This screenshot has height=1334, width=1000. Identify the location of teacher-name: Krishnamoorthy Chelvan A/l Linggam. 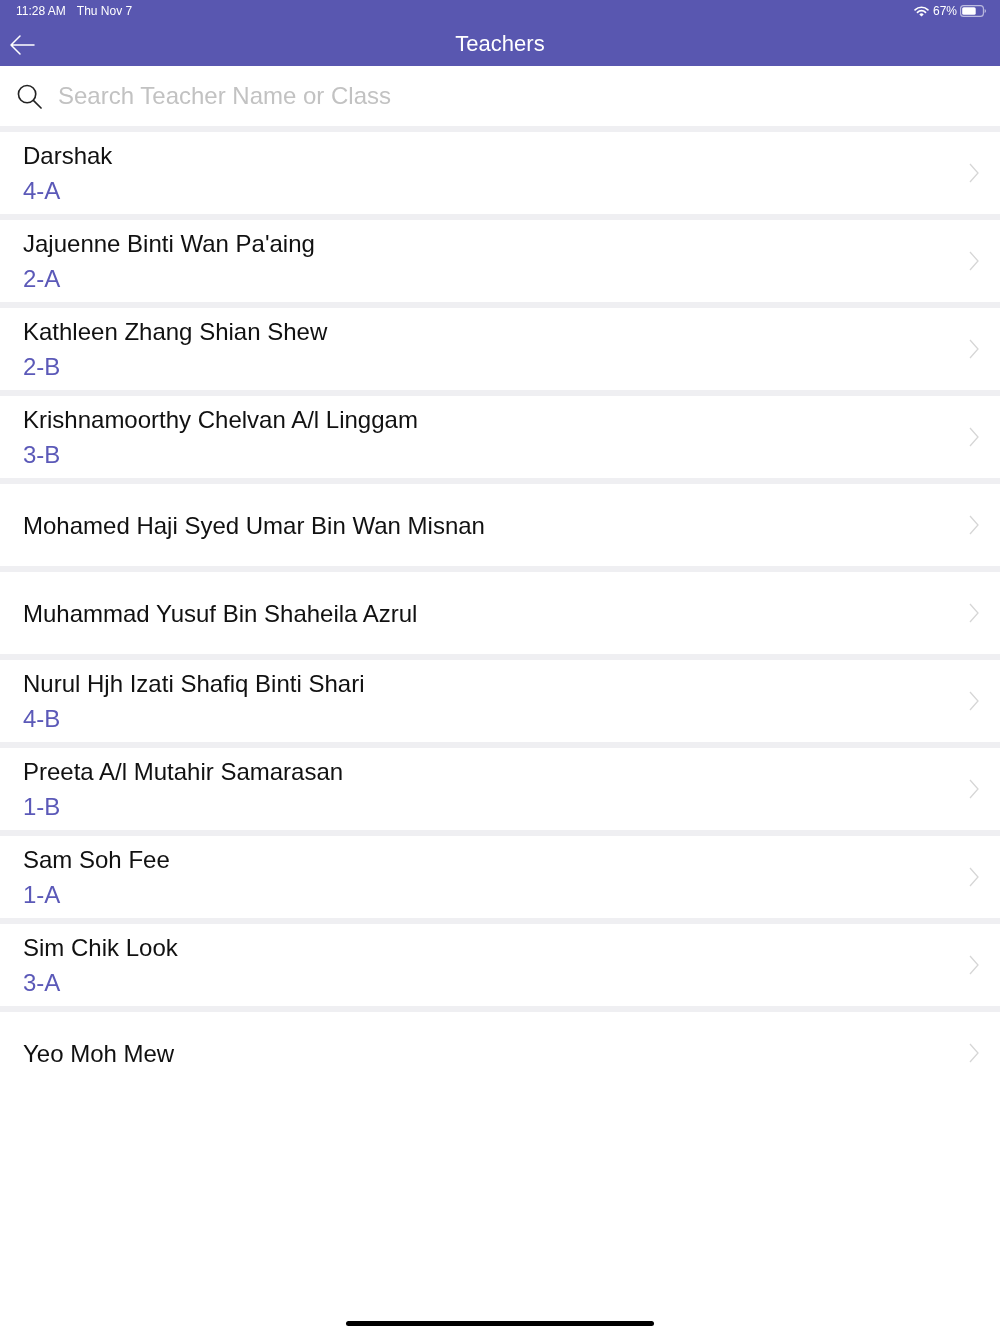
(220, 420).